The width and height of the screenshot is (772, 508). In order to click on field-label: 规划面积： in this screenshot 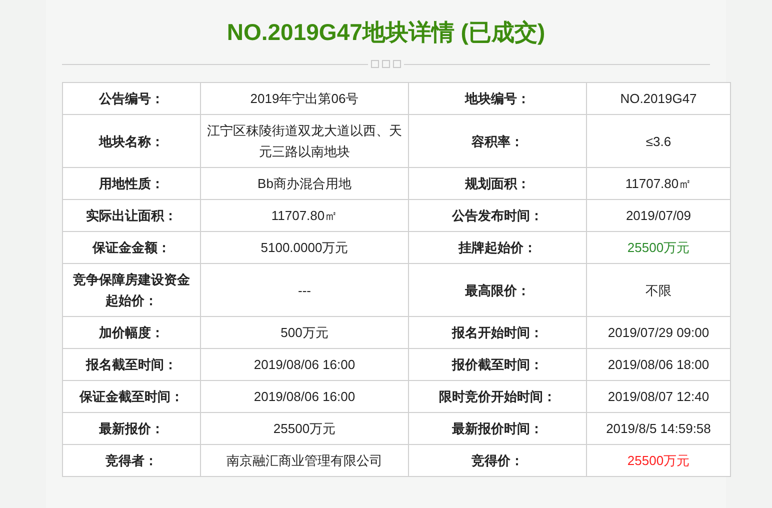, I will do `click(497, 184)`.